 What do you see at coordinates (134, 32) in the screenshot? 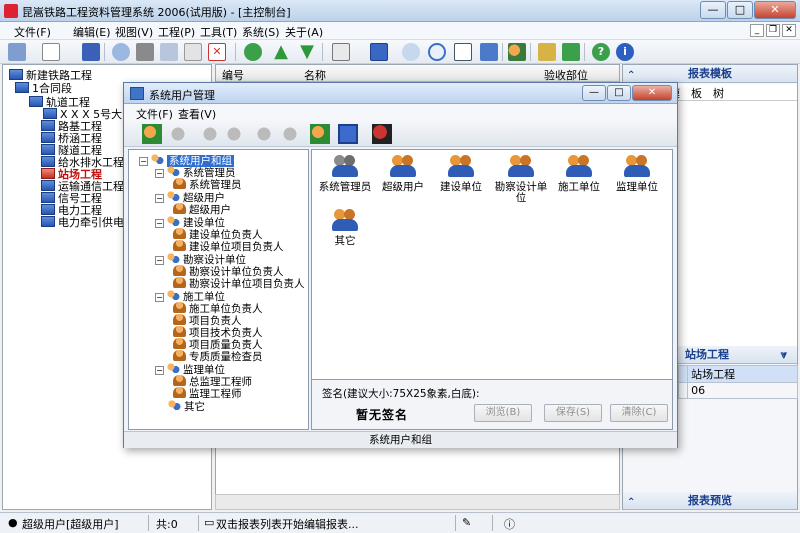
I see `menu-view: 视图(V)` at bounding box center [134, 32].